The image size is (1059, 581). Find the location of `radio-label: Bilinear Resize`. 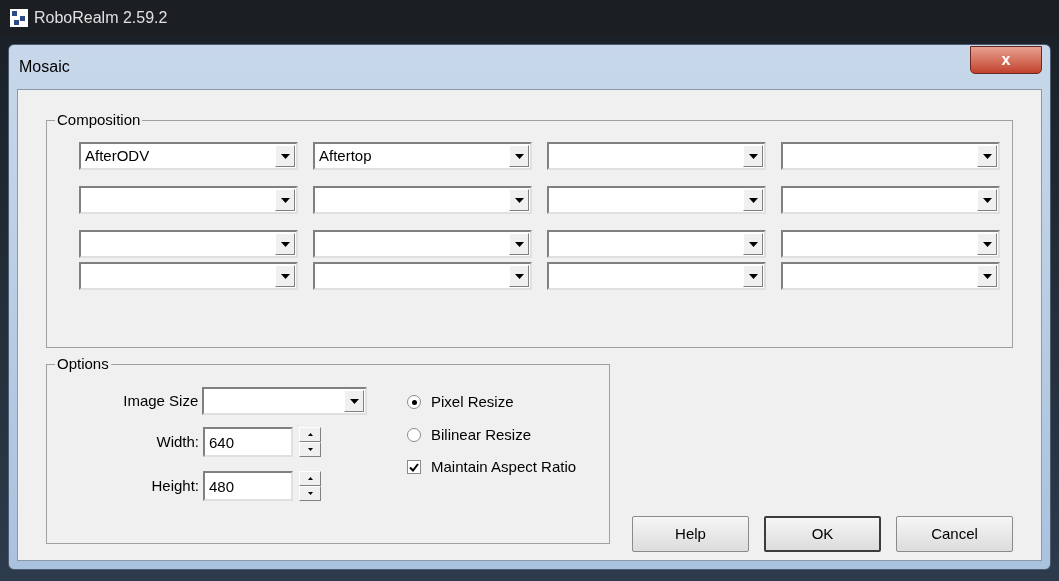

radio-label: Bilinear Resize is located at coordinates (481, 434).